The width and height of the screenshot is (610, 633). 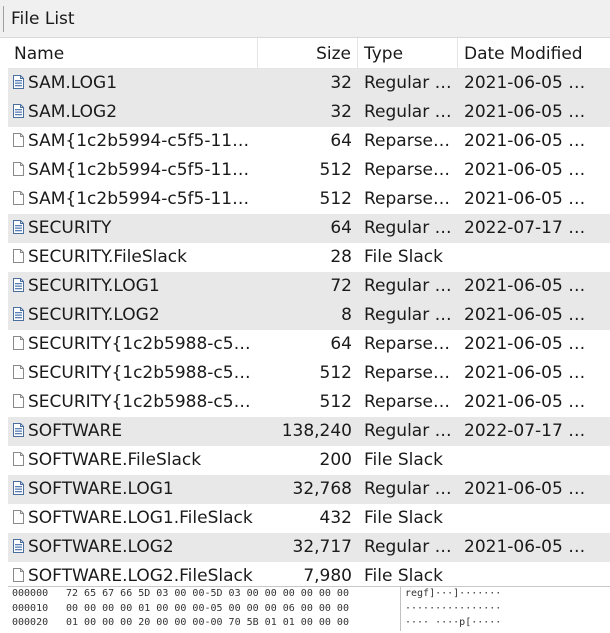 I want to click on file-size: 512, so click(x=335, y=402).